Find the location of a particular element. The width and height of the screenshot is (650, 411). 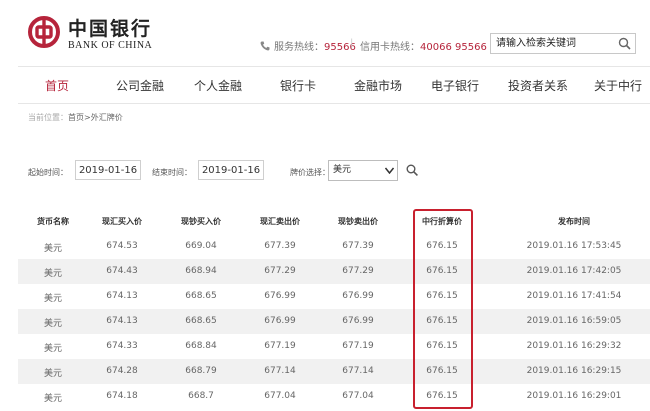

start-date-input is located at coordinates (108, 170).